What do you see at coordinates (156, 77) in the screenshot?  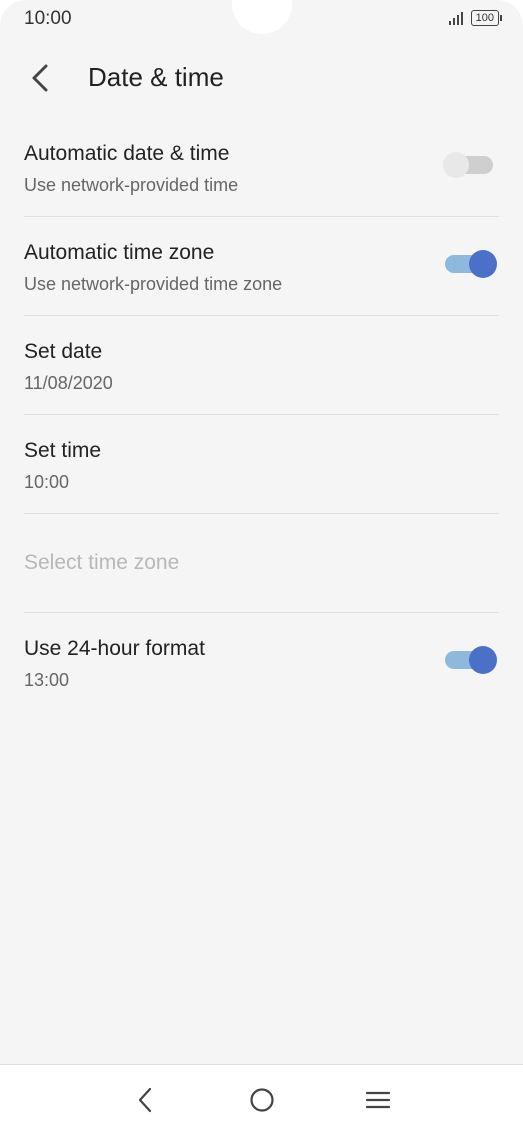 I see `page-title: Date & time` at bounding box center [156, 77].